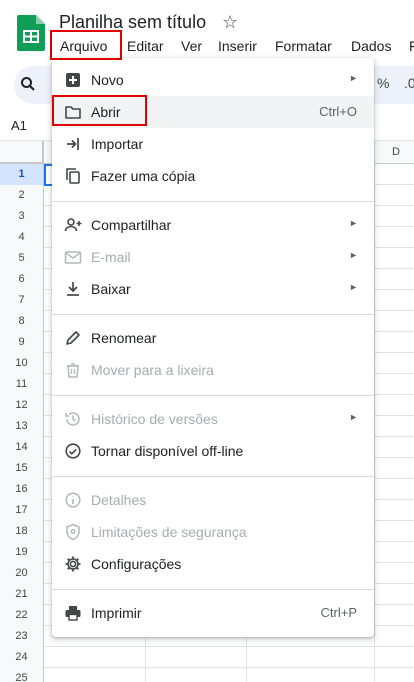  I want to click on select-all-corner, so click(22, 152).